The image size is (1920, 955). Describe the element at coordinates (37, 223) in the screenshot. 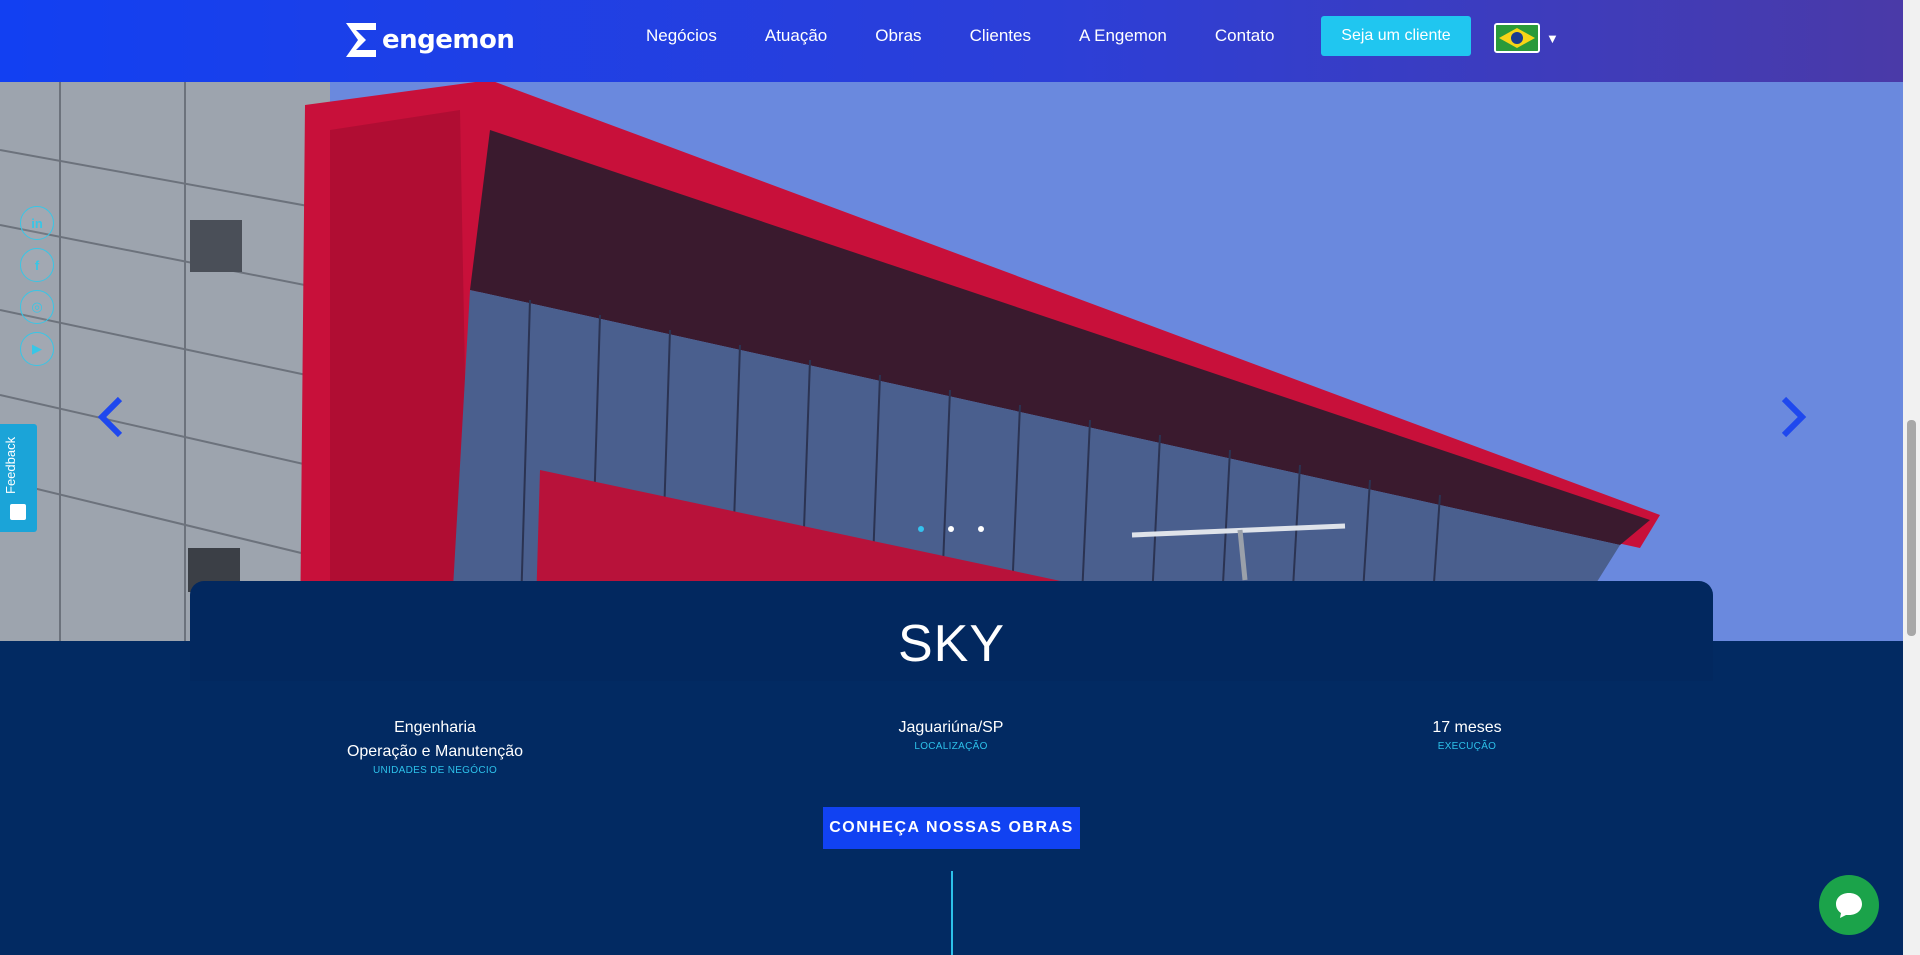

I see `linkedin-icon: in` at that location.